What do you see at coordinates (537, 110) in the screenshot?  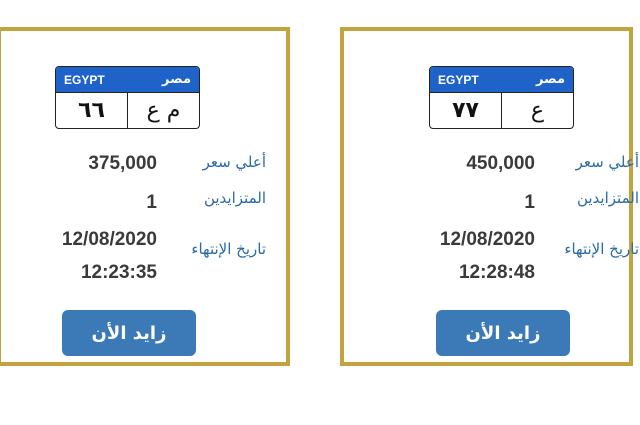 I see `plate-letters: ع` at bounding box center [537, 110].